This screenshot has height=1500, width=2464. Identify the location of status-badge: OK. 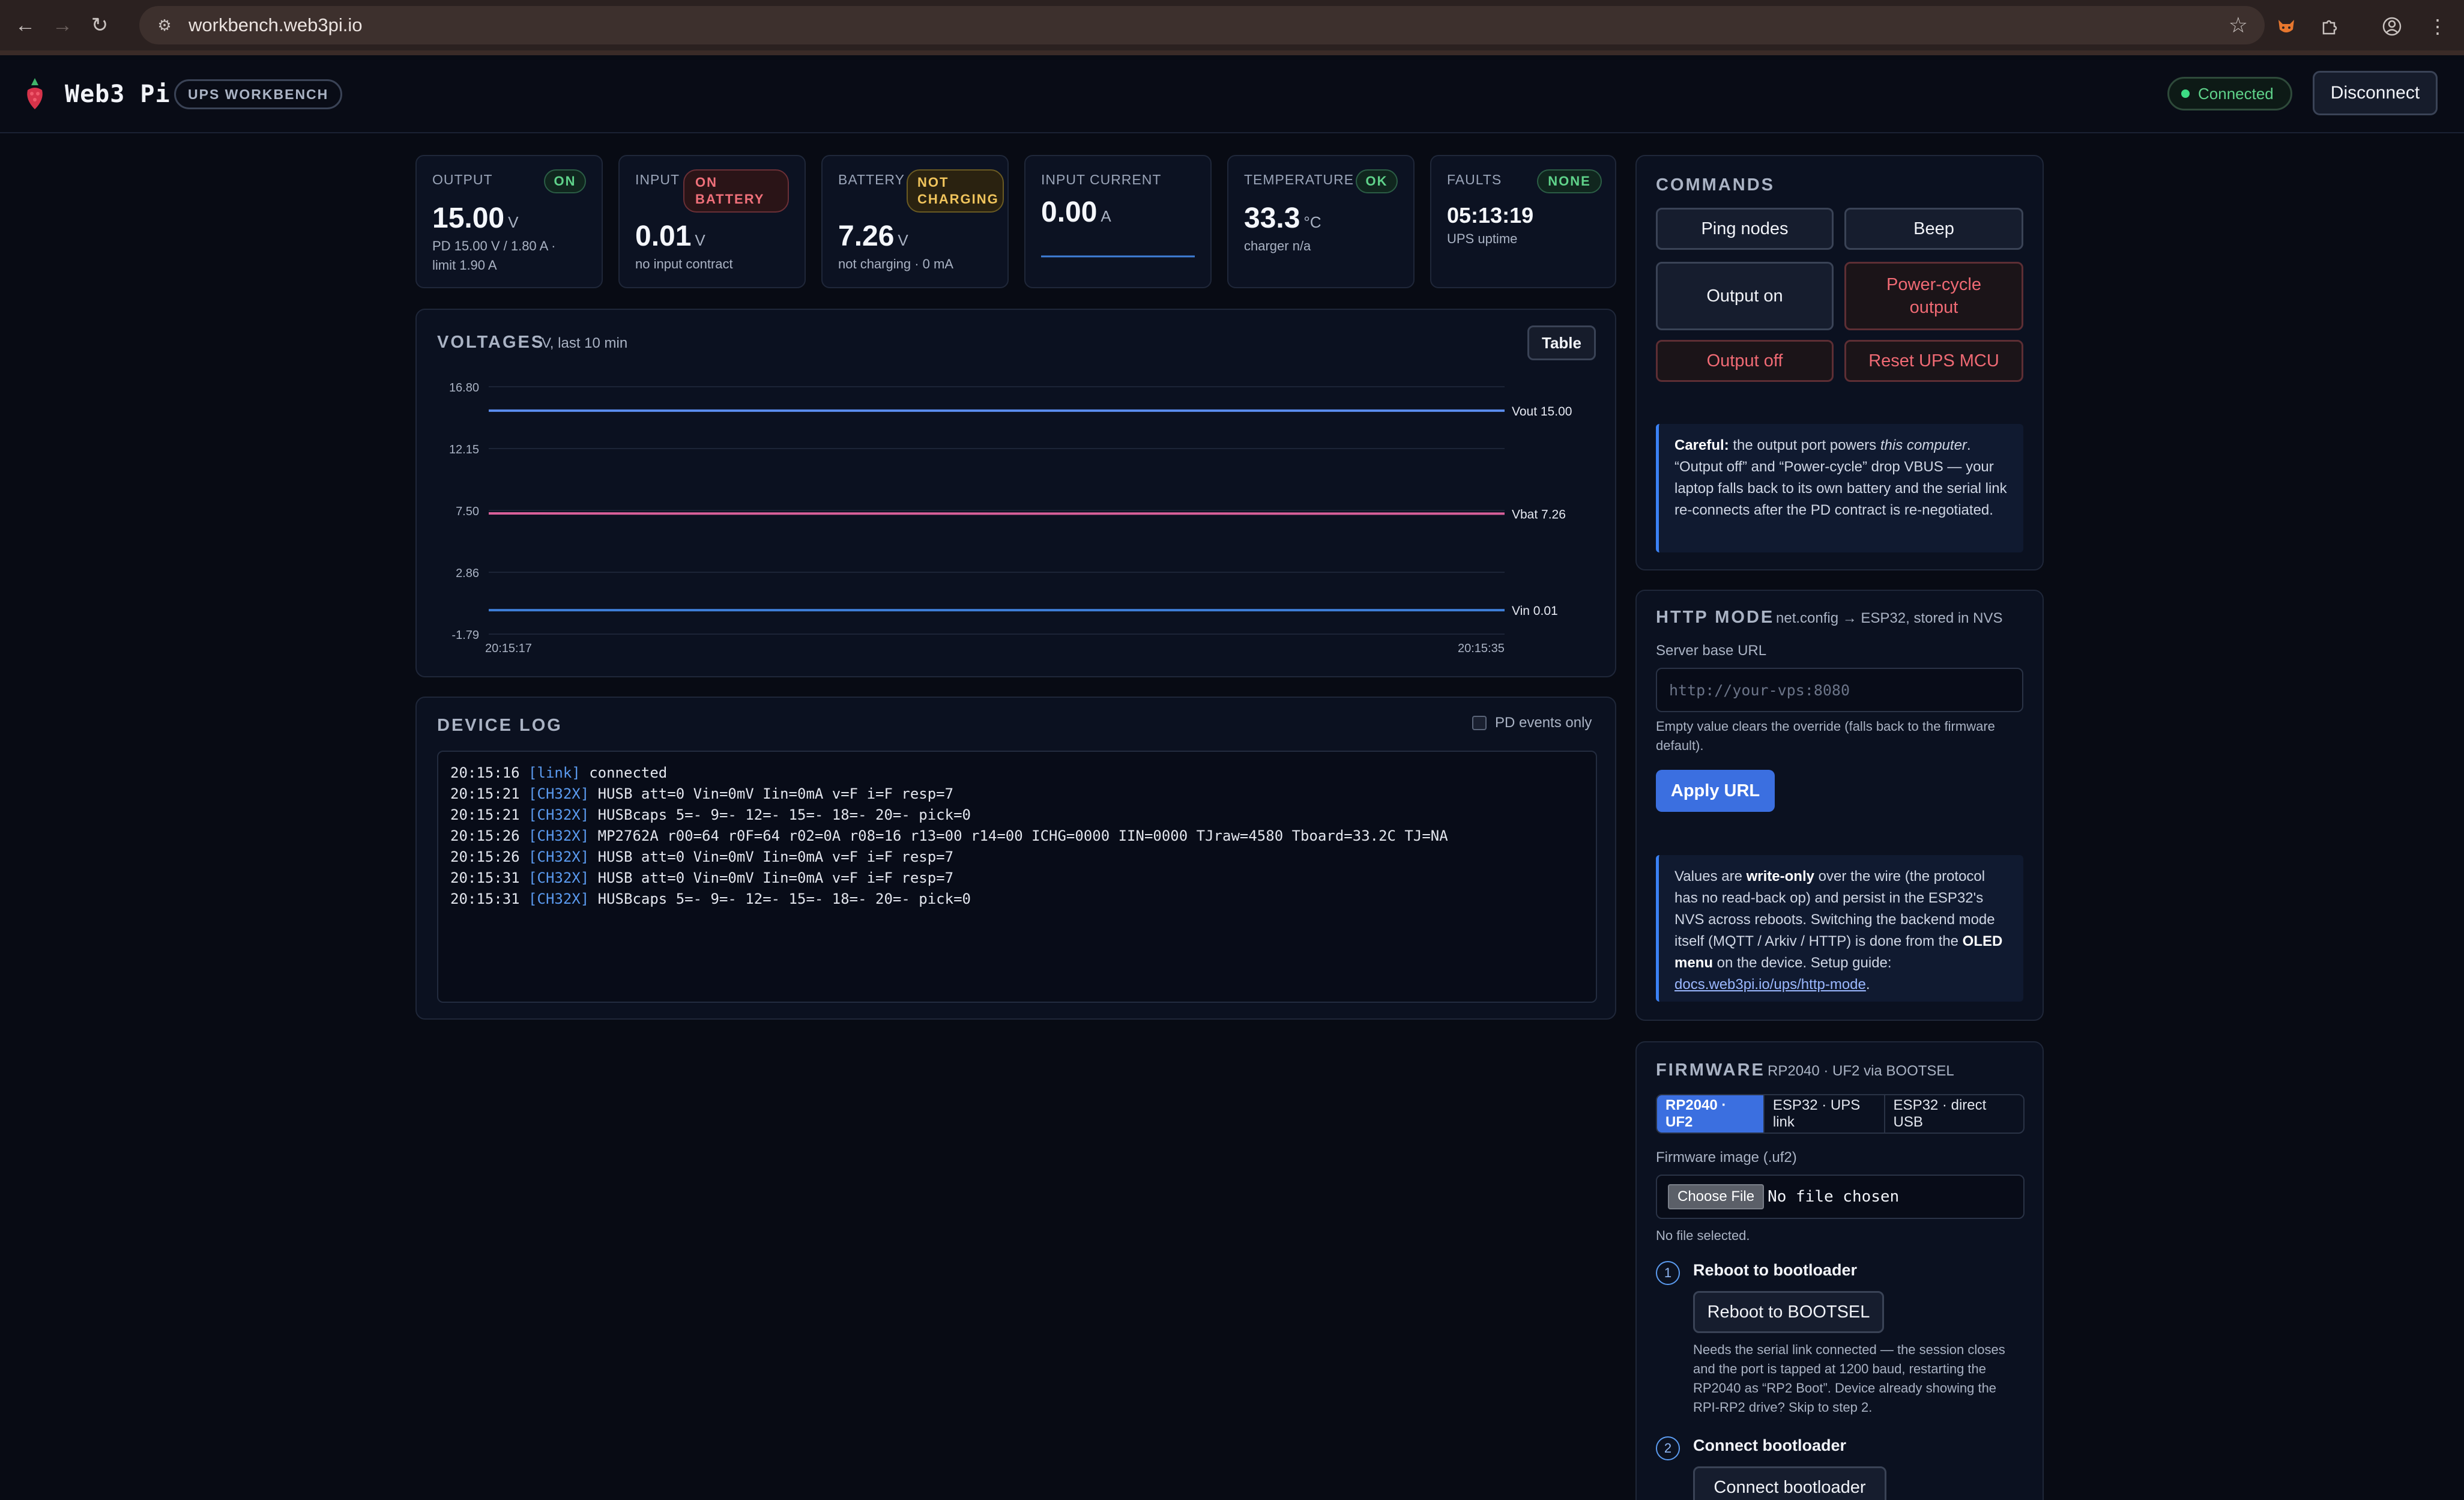
(1377, 181).